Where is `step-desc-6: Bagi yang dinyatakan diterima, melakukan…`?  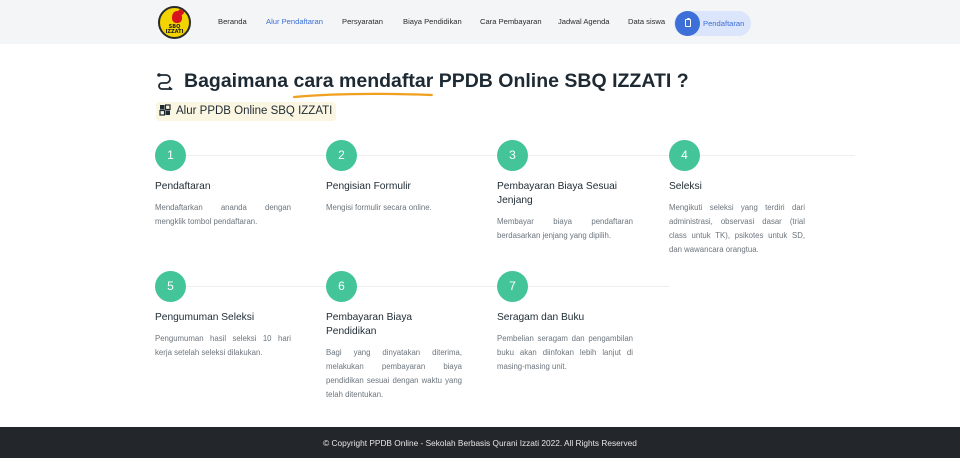
step-desc-6: Bagi yang dinyatakan diterima, melakukan… is located at coordinates (394, 373).